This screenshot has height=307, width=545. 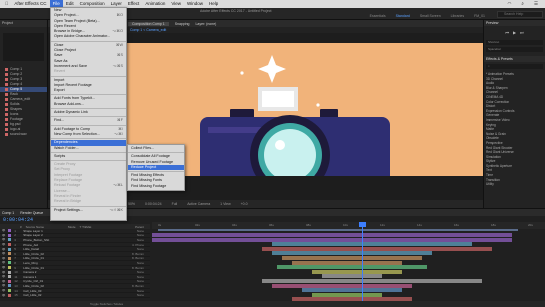 I want to click on layer-name: Little_Circle_01, so click(x=45, y=268).